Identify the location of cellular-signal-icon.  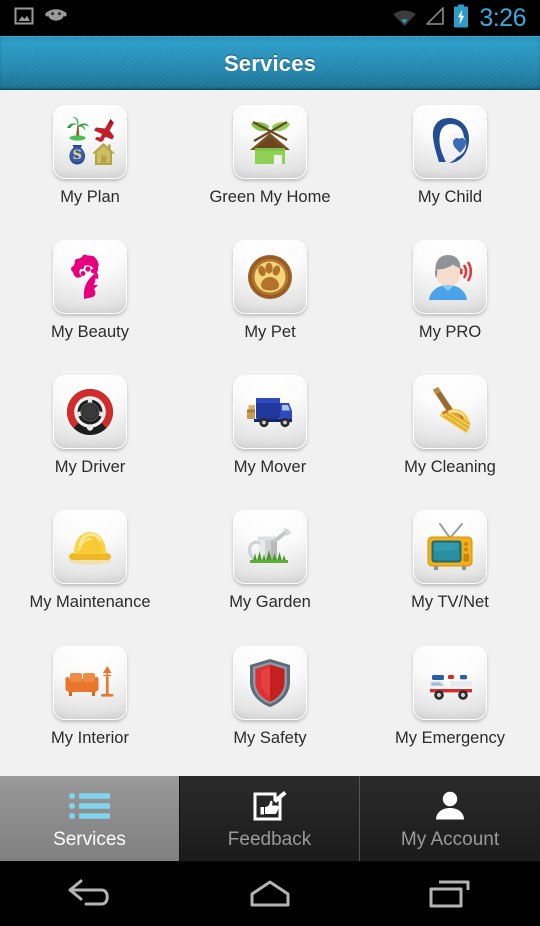
(435, 18).